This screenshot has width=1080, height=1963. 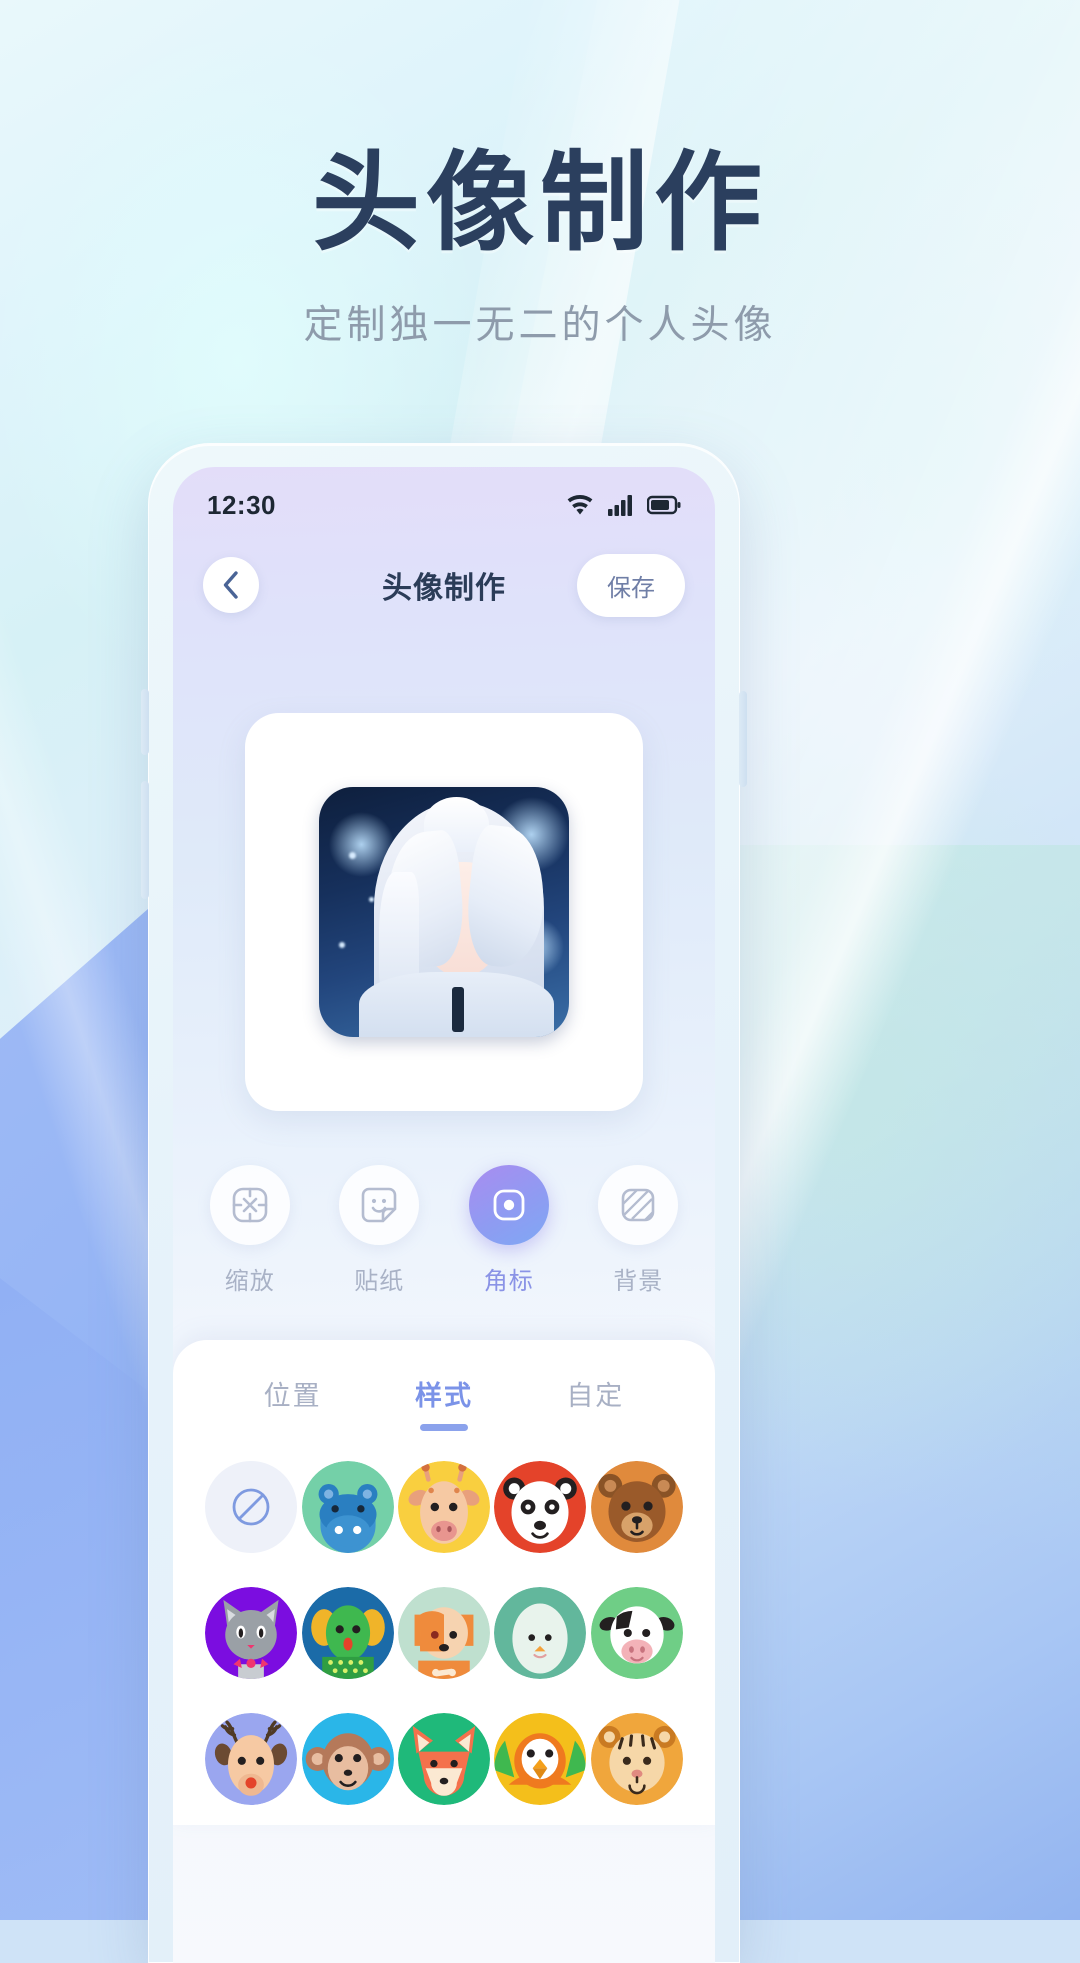 I want to click on tool-label: 背景, so click(x=638, y=1281).